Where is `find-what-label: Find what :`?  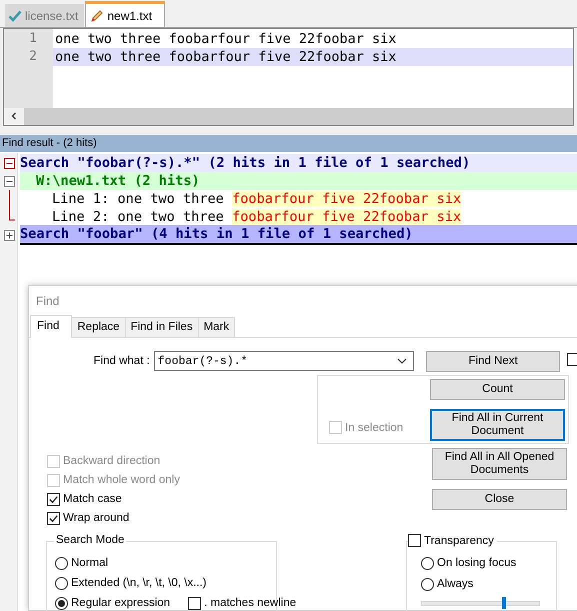 find-what-label: Find what : is located at coordinates (121, 361).